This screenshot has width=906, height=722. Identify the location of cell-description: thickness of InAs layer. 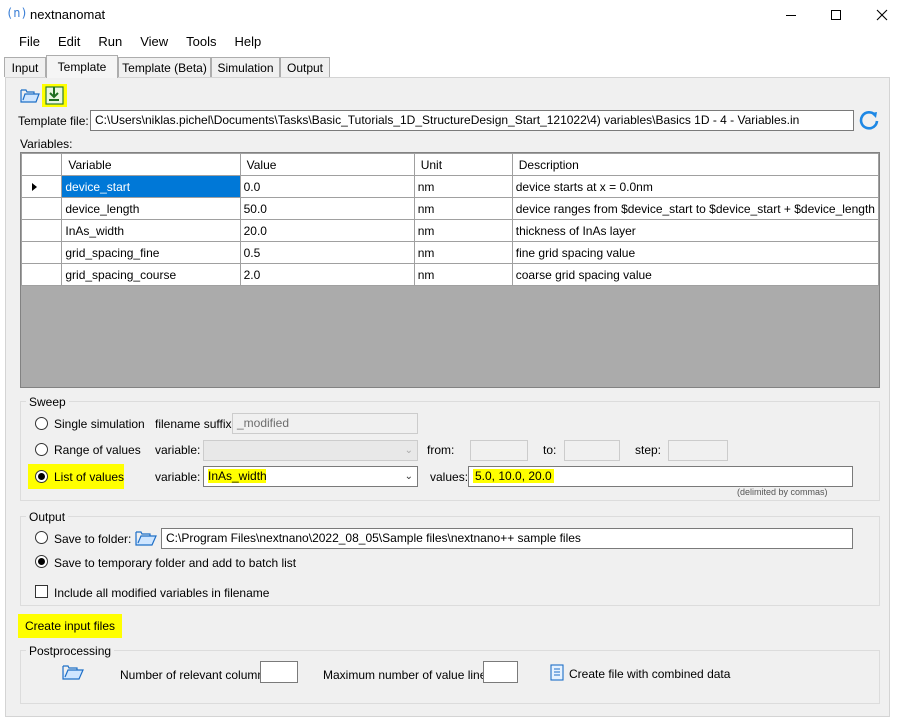
(695, 230).